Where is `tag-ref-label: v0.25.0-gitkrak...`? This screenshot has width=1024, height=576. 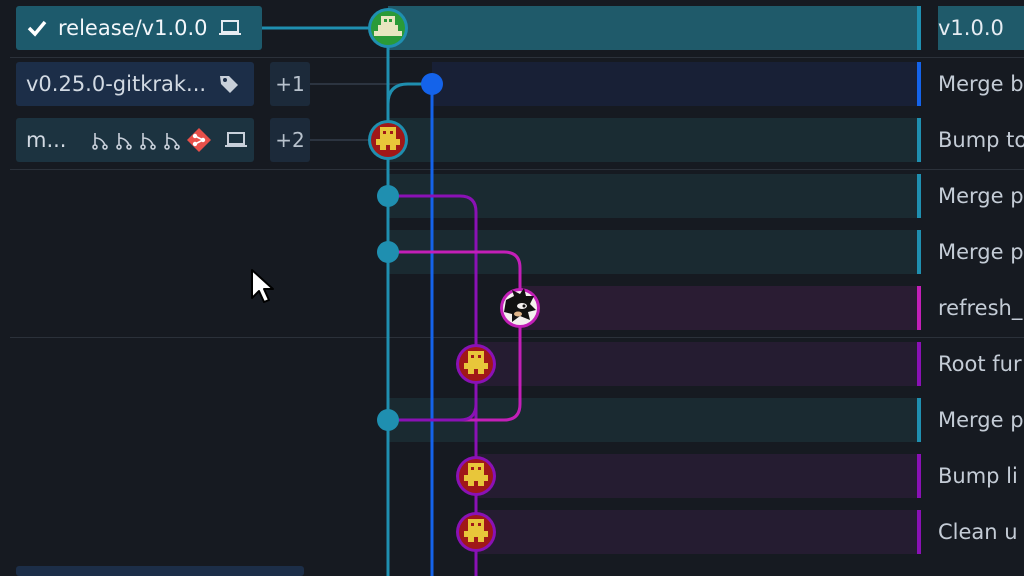
tag-ref-label: v0.25.0-gitkrak... is located at coordinates (116, 84).